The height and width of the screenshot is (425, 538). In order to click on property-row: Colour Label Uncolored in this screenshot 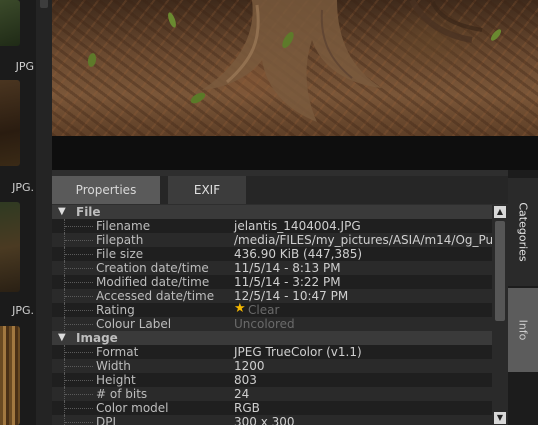, I will do `click(272, 324)`.